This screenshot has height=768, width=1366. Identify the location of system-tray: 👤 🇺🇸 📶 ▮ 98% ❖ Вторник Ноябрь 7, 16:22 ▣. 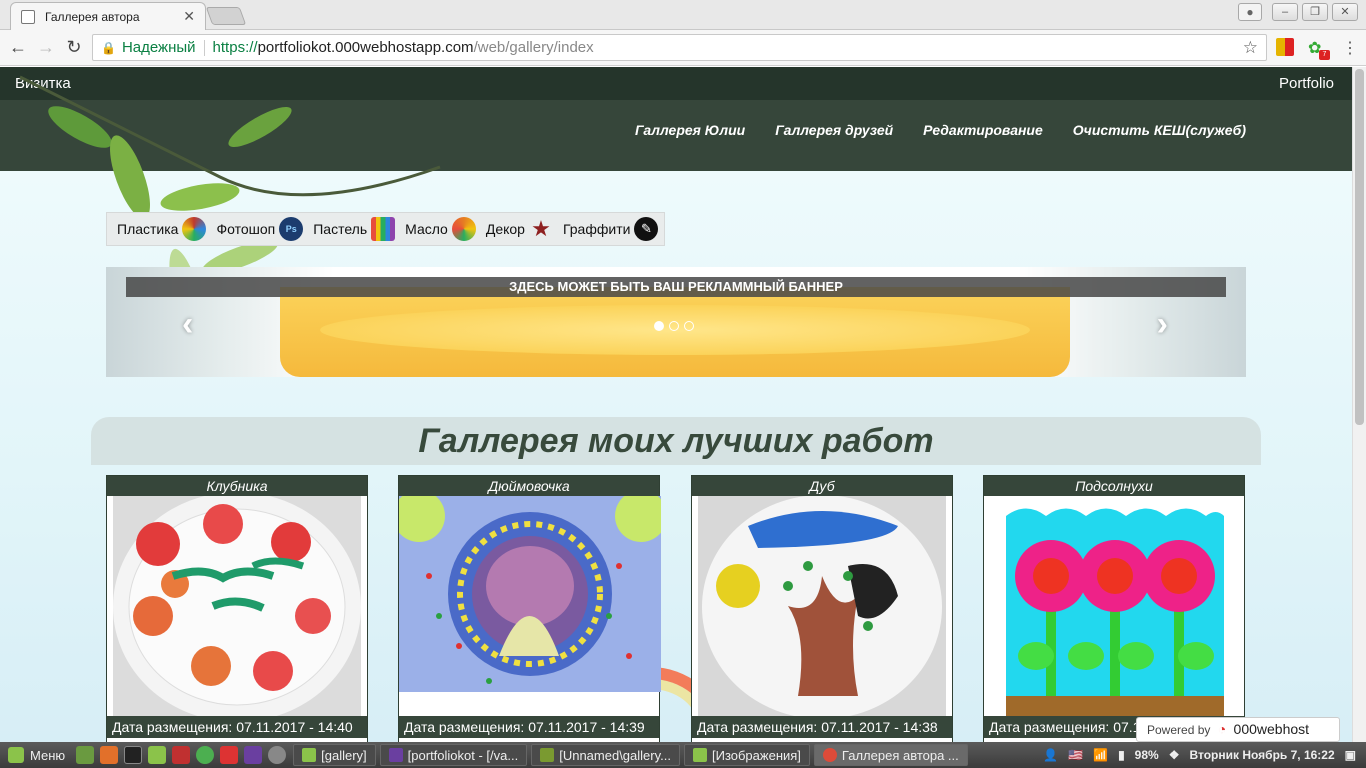
(1204, 755).